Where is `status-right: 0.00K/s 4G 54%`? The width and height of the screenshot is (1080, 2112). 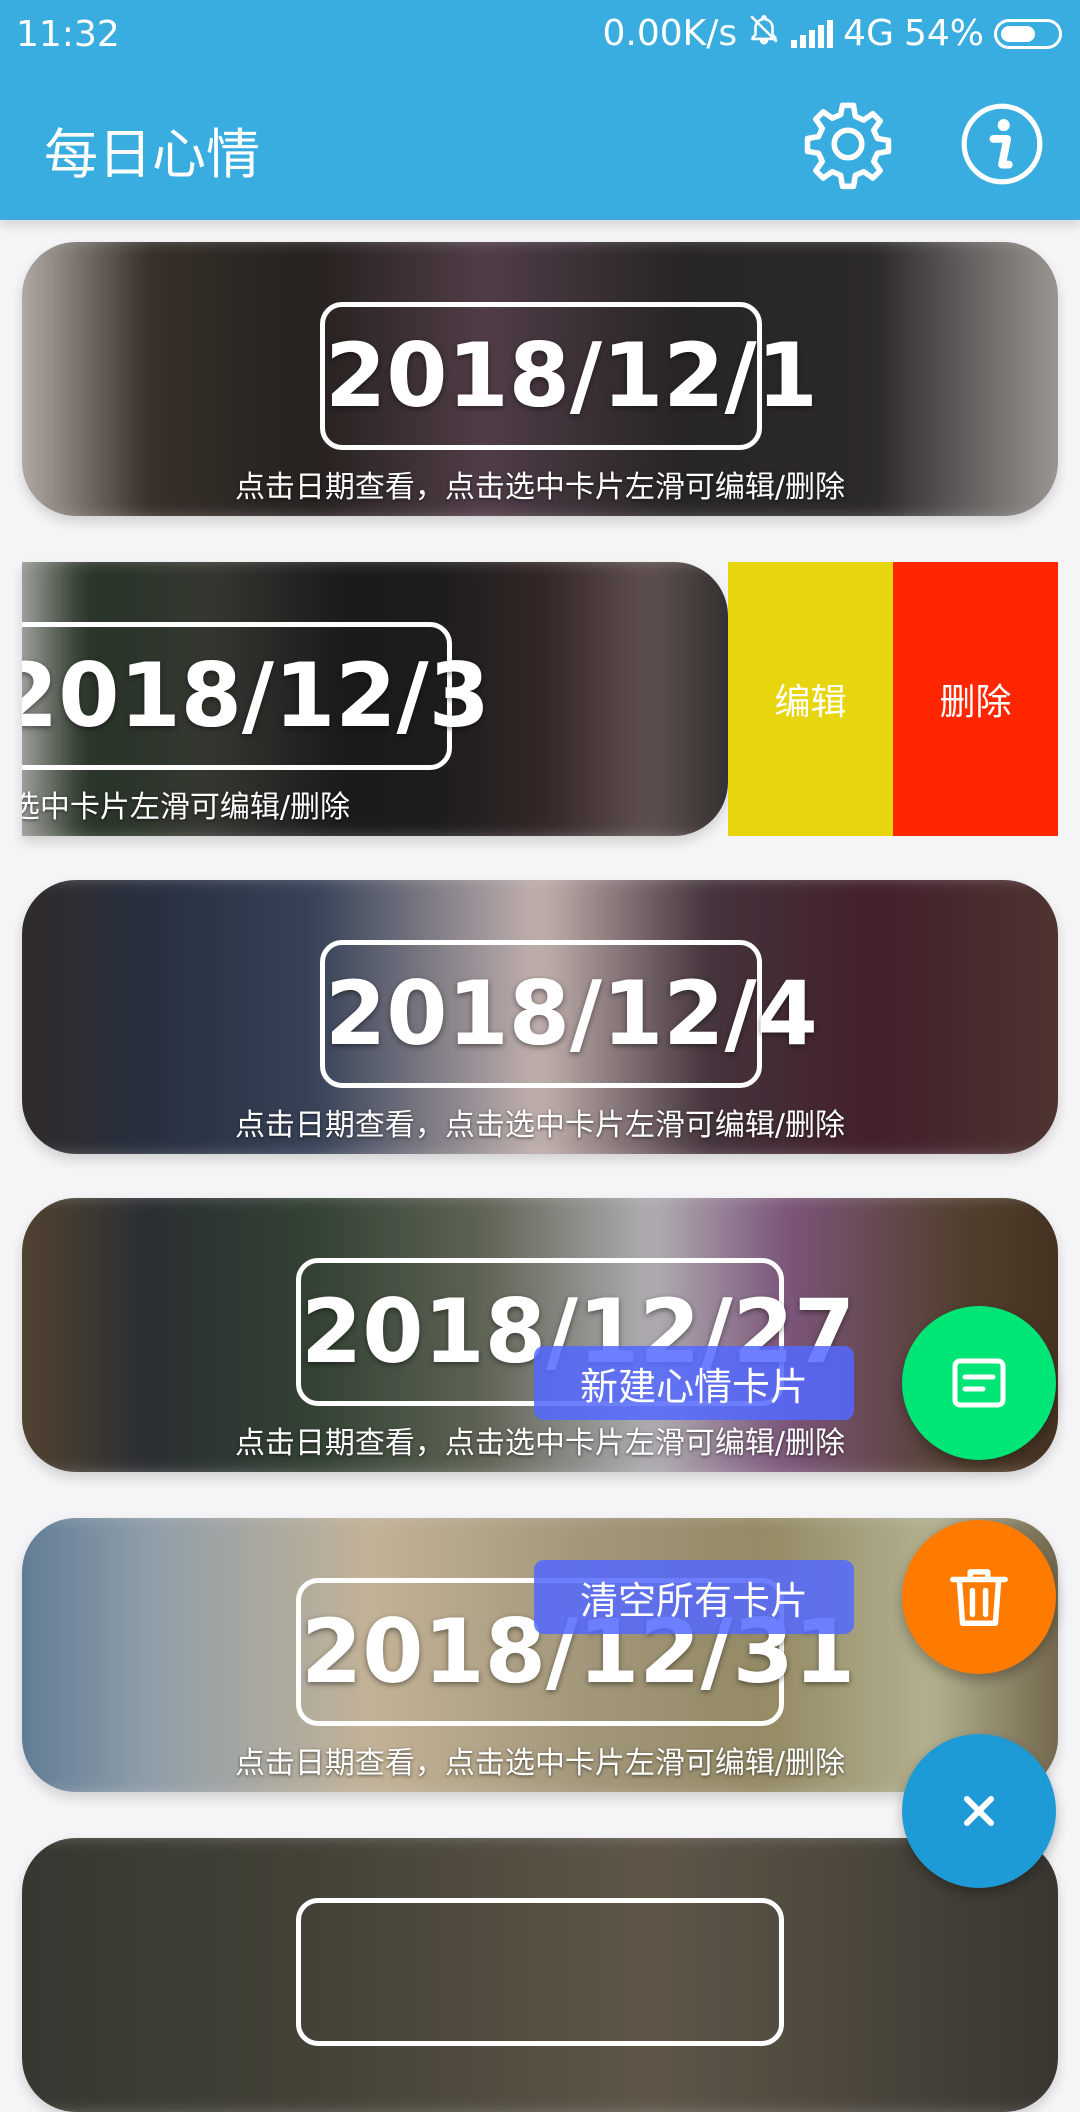 status-right: 0.00K/s 4G 54% is located at coordinates (832, 33).